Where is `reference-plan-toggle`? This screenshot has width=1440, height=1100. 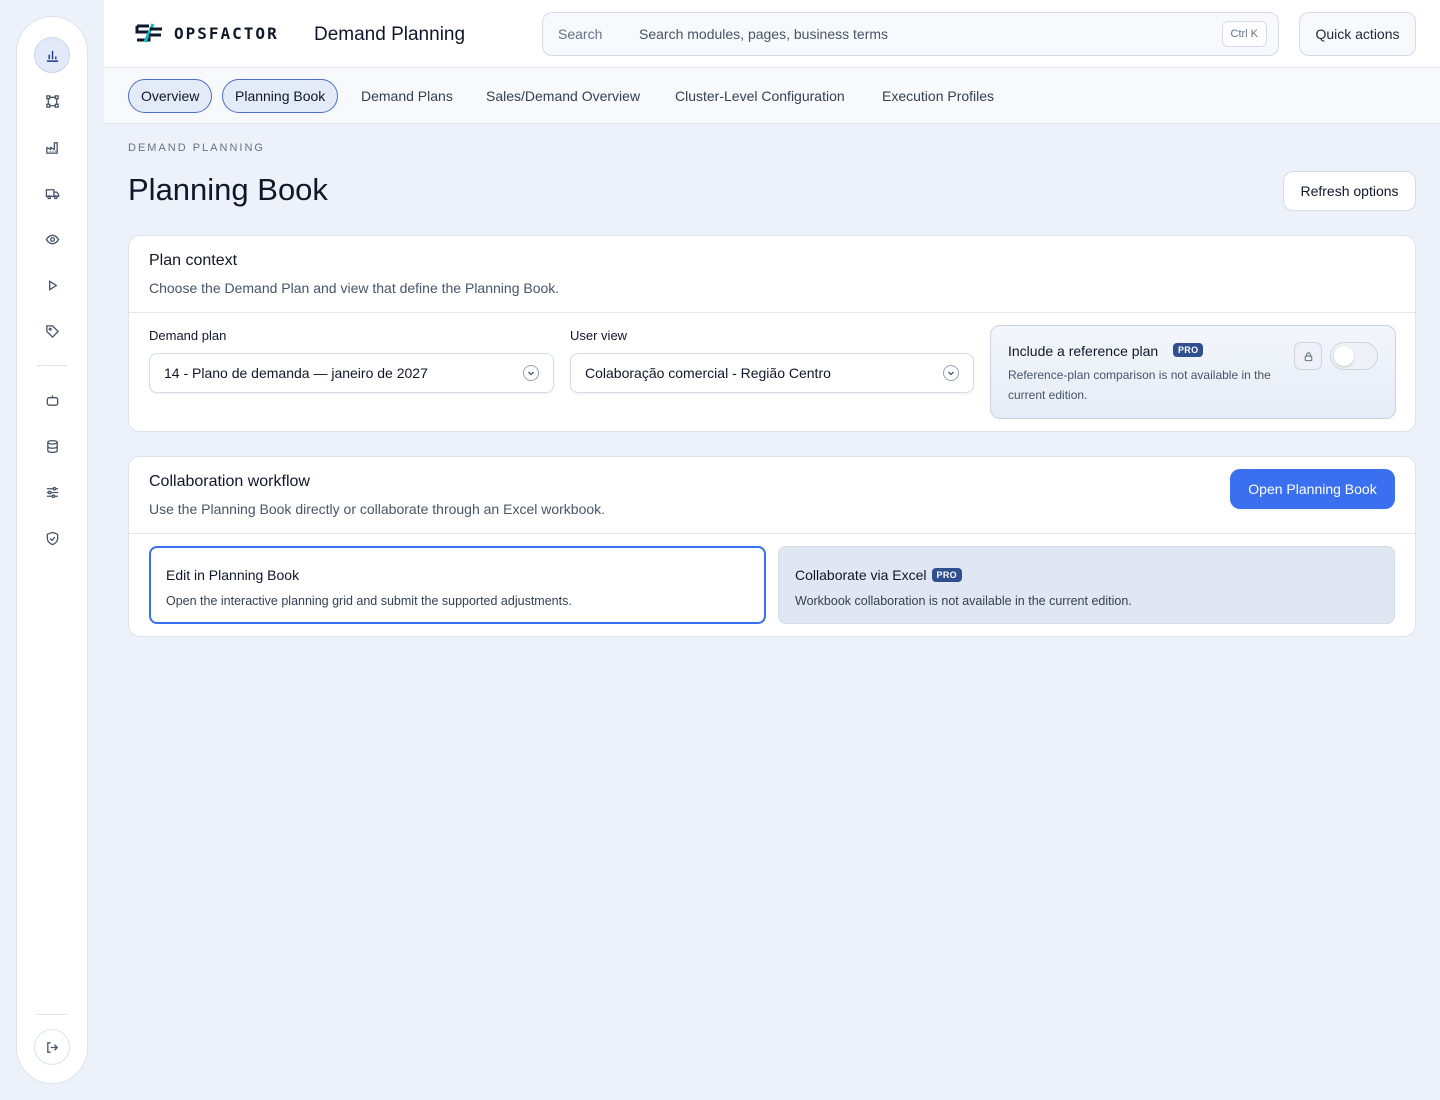 reference-plan-toggle is located at coordinates (1354, 356).